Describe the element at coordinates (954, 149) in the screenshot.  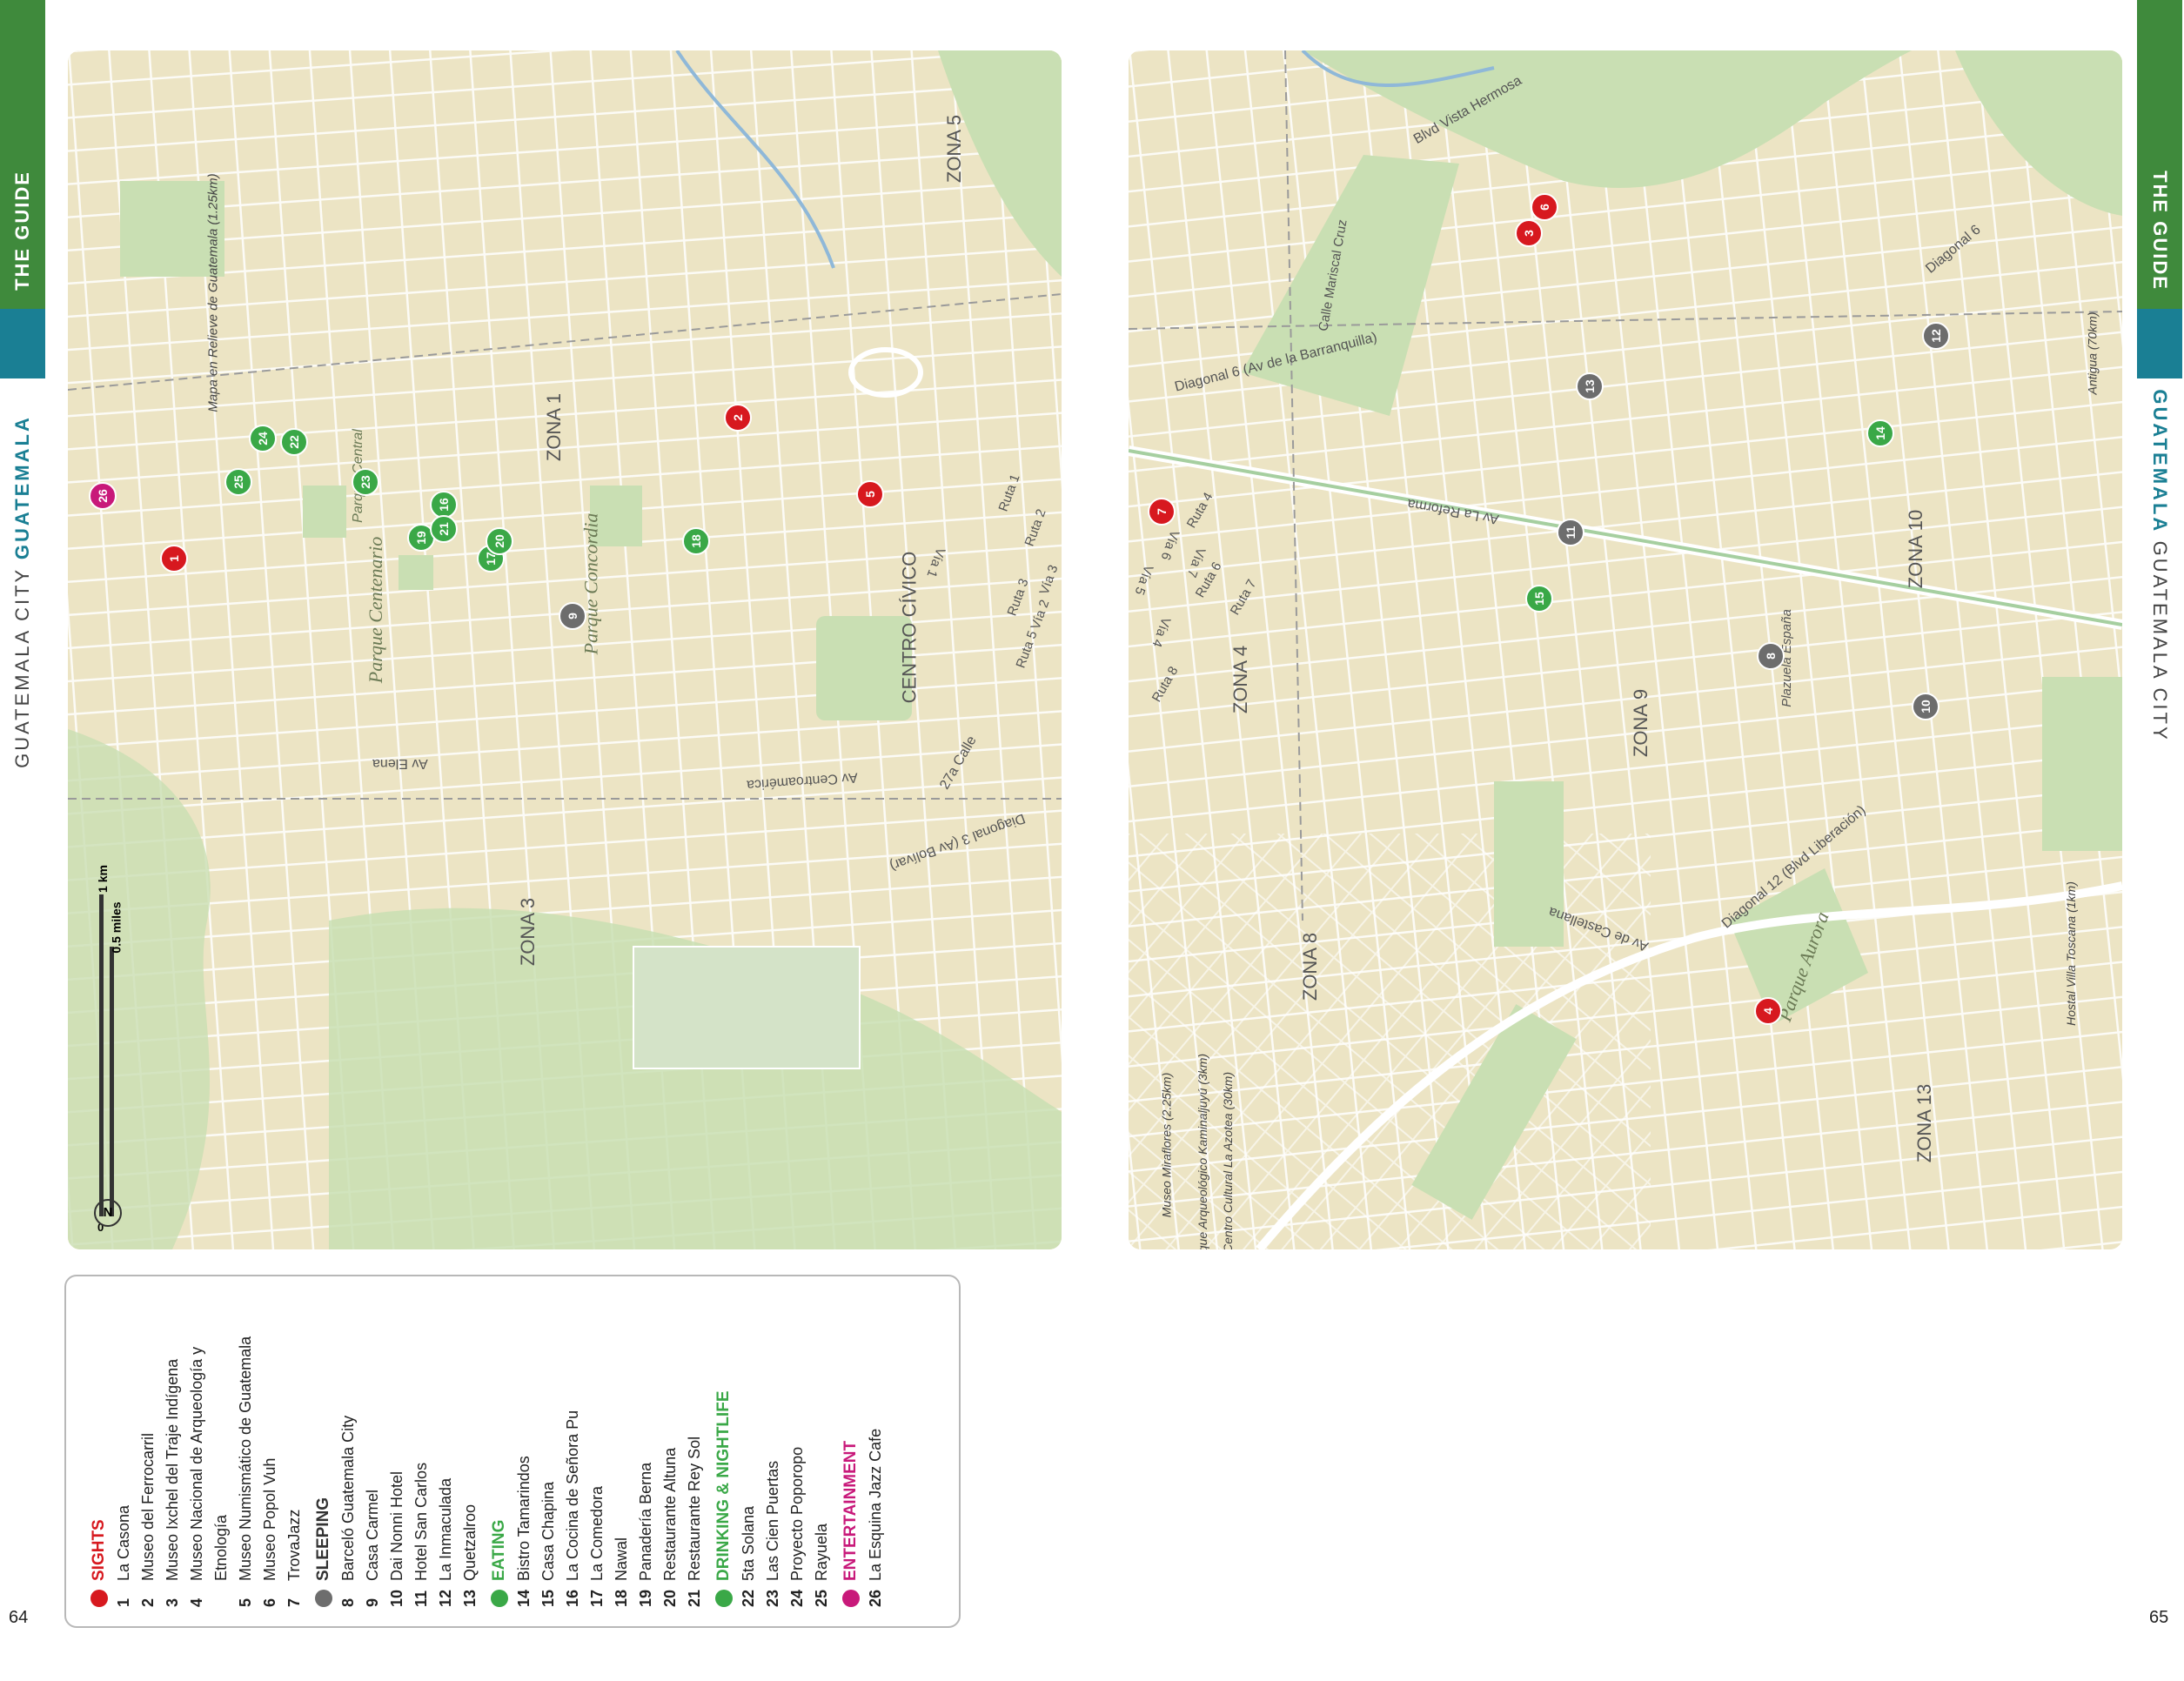
I see `zone-label-zona-5: ZONA 5` at that location.